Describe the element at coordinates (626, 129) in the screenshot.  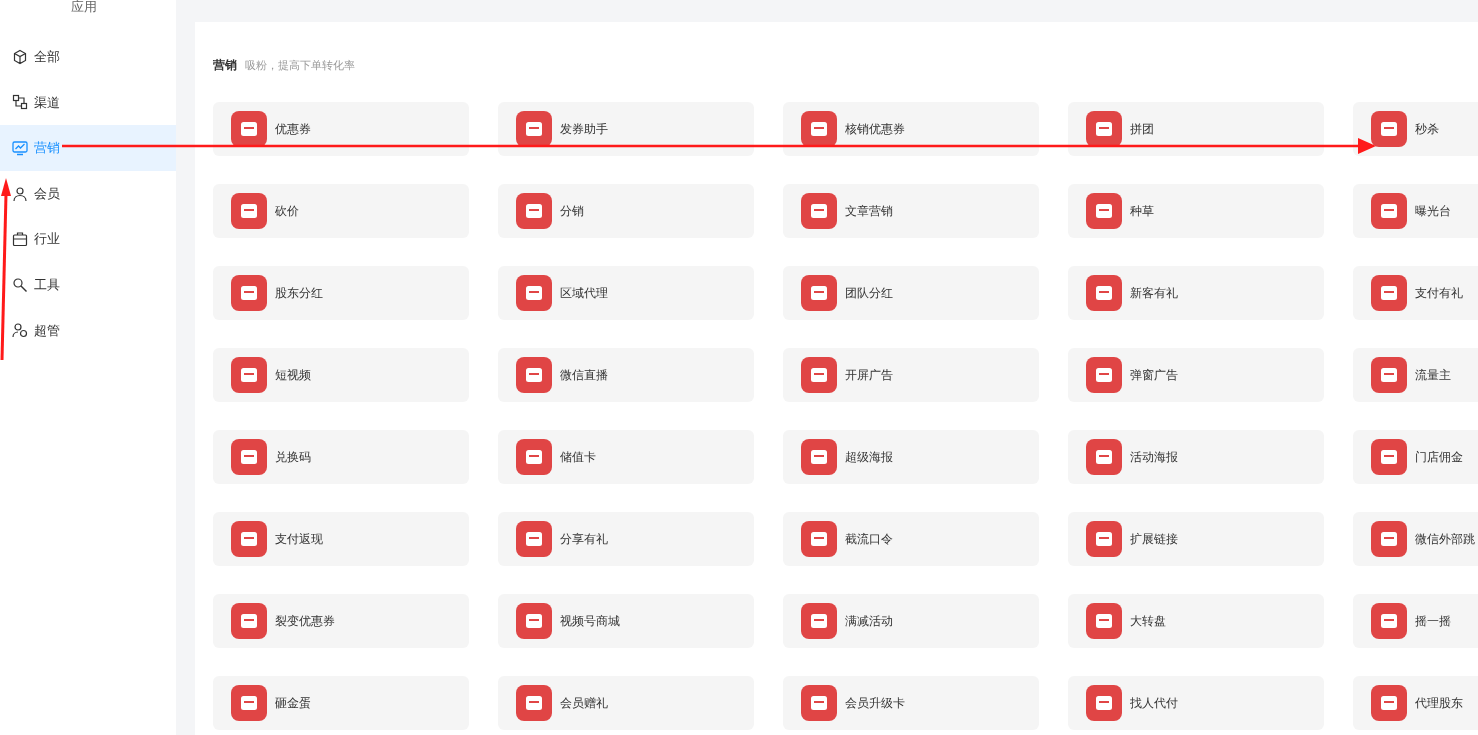
I see `app-card: 发券助手` at that location.